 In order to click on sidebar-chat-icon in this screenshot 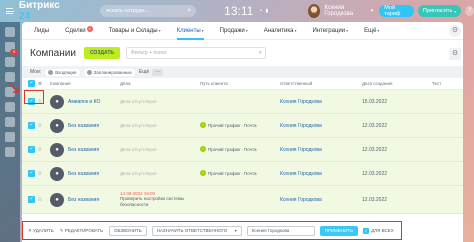, I will do `click(10, 32)`.